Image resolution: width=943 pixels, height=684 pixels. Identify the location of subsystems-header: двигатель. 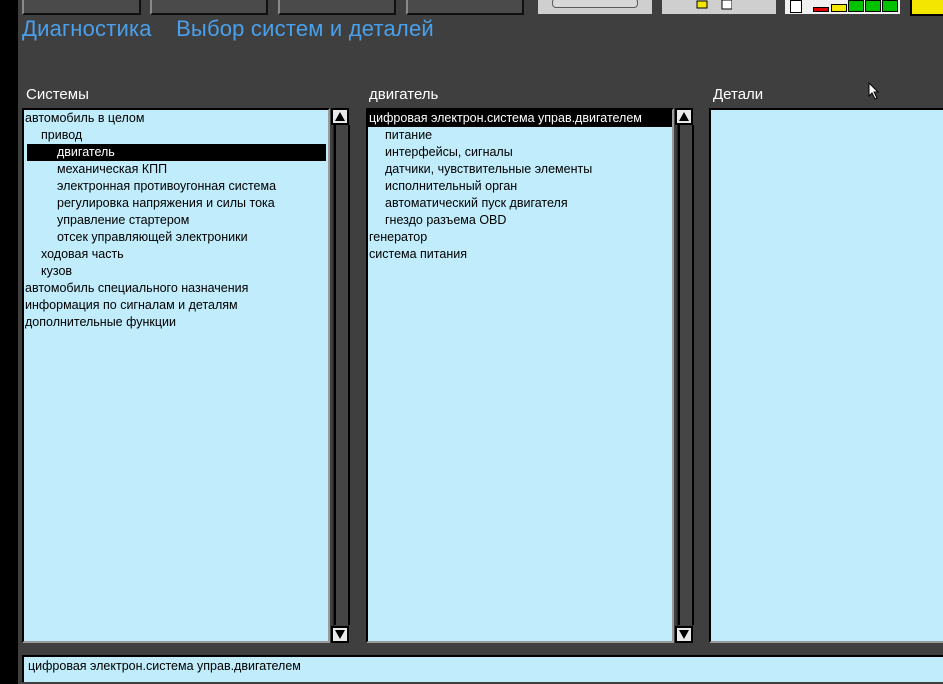
(404, 94).